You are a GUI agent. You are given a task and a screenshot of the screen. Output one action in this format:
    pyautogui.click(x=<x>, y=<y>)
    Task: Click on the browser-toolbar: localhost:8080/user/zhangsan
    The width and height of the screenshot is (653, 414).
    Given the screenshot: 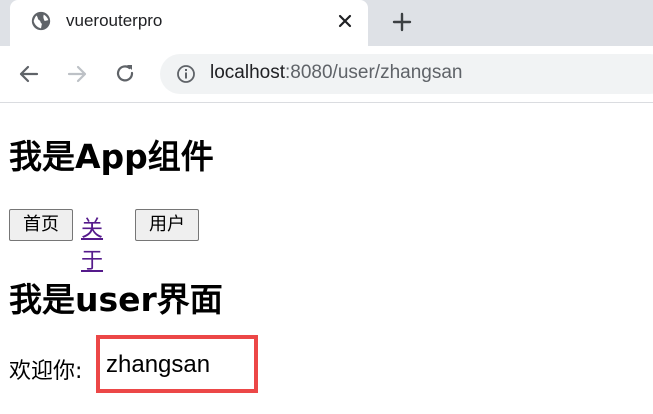 What is the action you would take?
    pyautogui.click(x=326, y=74)
    